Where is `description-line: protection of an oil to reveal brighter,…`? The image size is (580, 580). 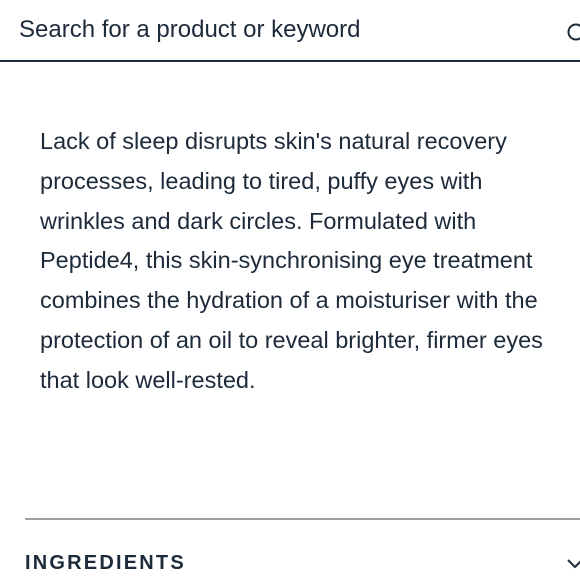
description-line: protection of an oil to reveal brighter,… is located at coordinates (291, 339).